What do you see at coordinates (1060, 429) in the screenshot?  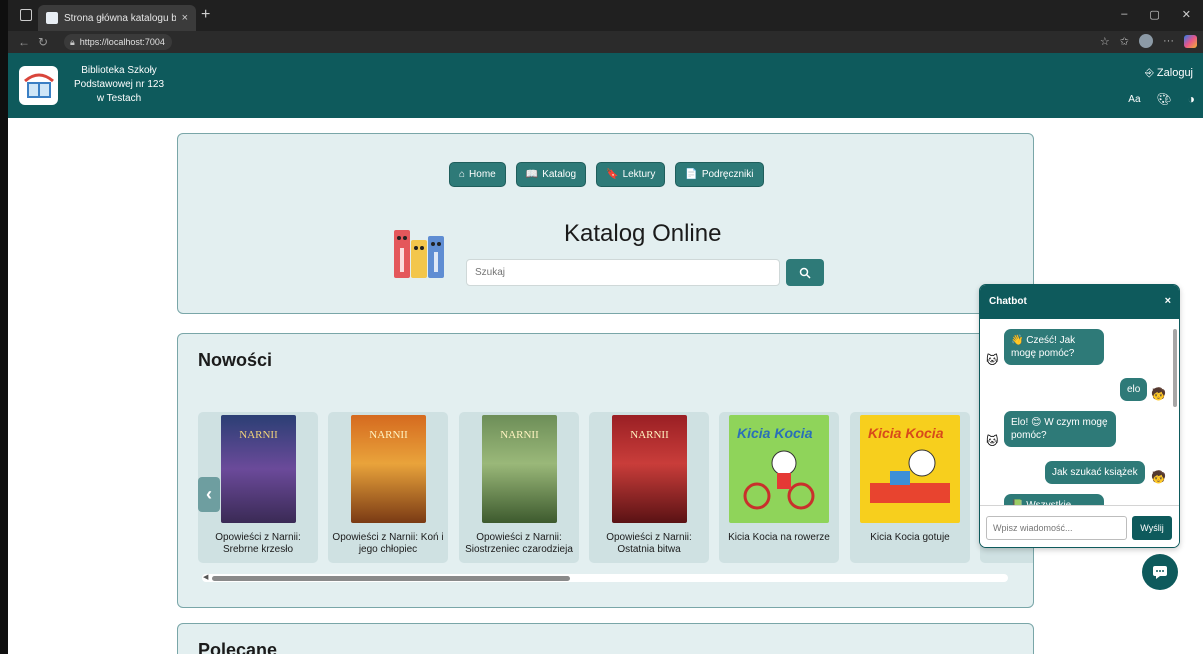 I see `bot-message: Elo! 😊 W czym mogę pomóc?` at bounding box center [1060, 429].